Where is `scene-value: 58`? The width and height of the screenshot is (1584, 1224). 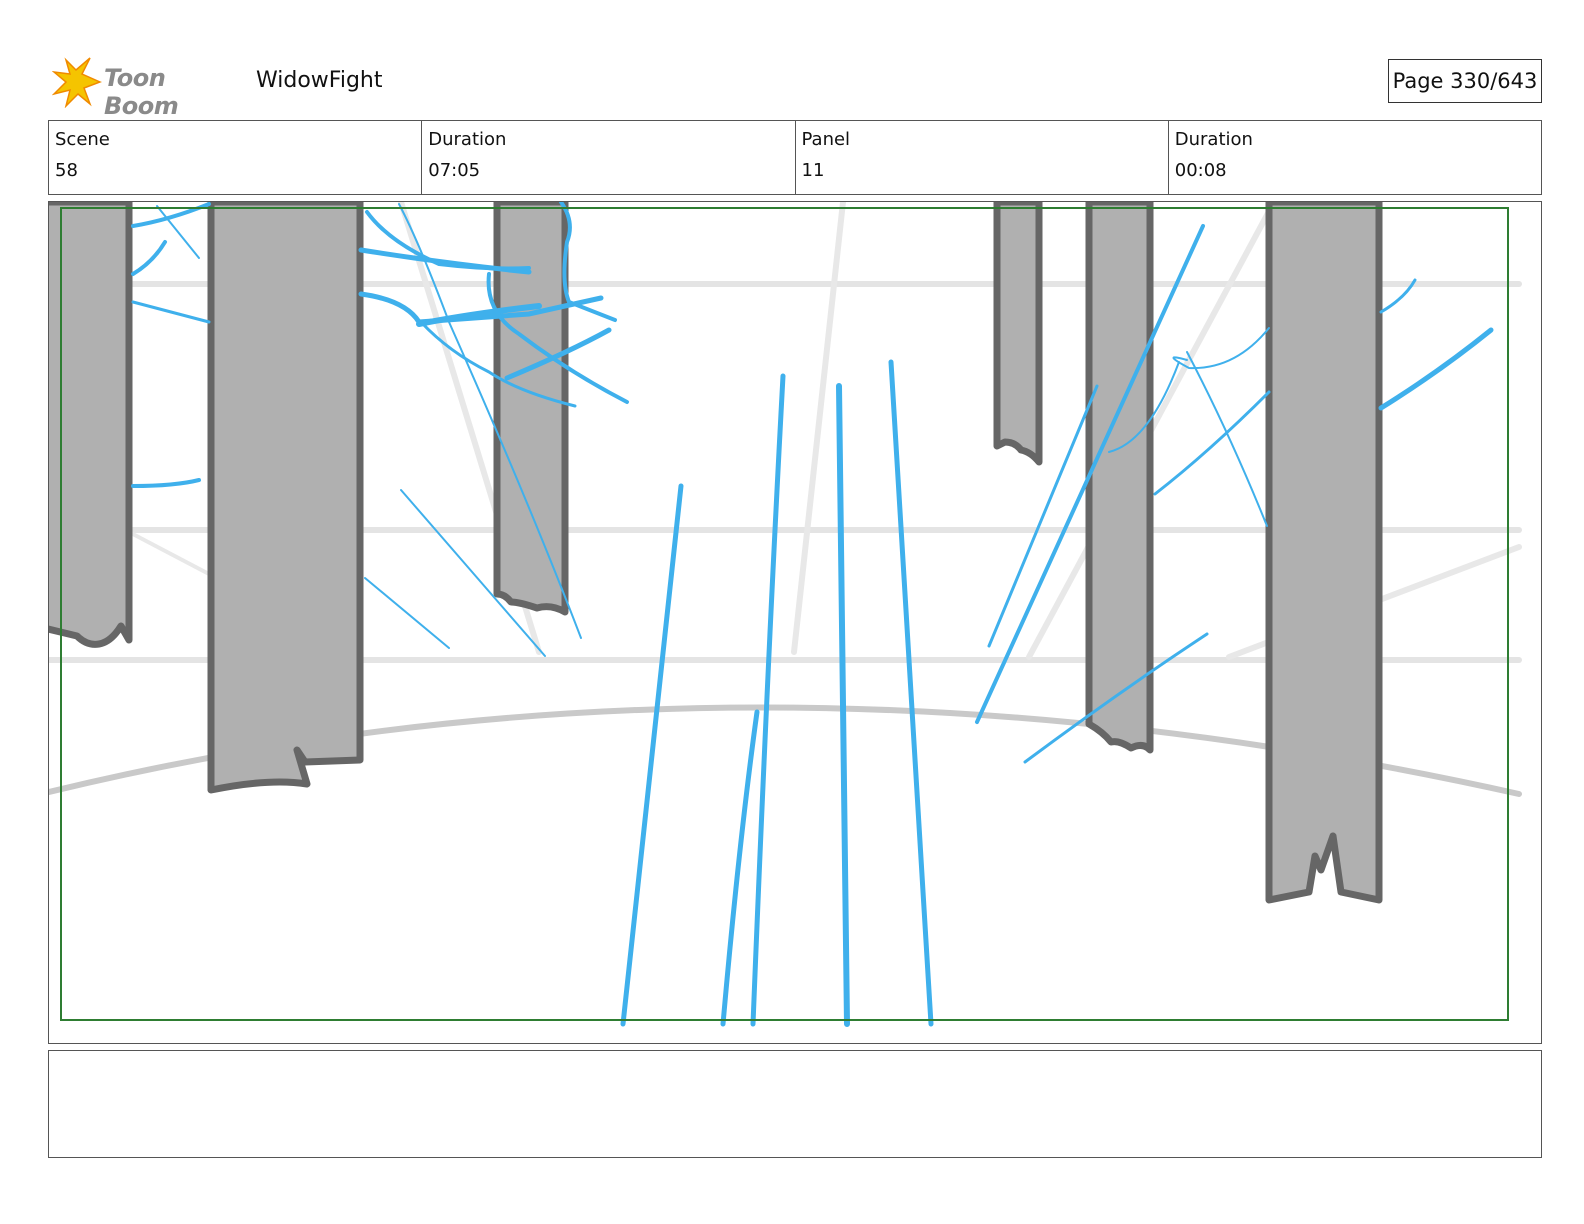
scene-value: 58 is located at coordinates (66, 170).